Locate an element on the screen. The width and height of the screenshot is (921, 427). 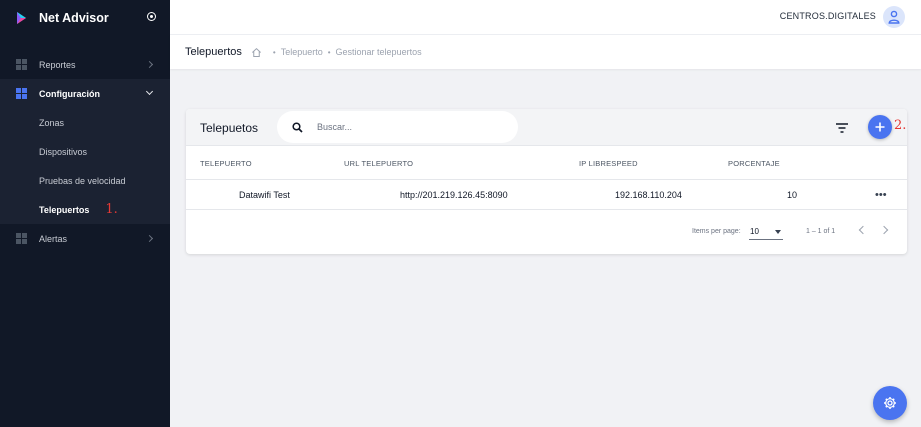
sidebar-item-alertas: Alertas is located at coordinates (85, 238).